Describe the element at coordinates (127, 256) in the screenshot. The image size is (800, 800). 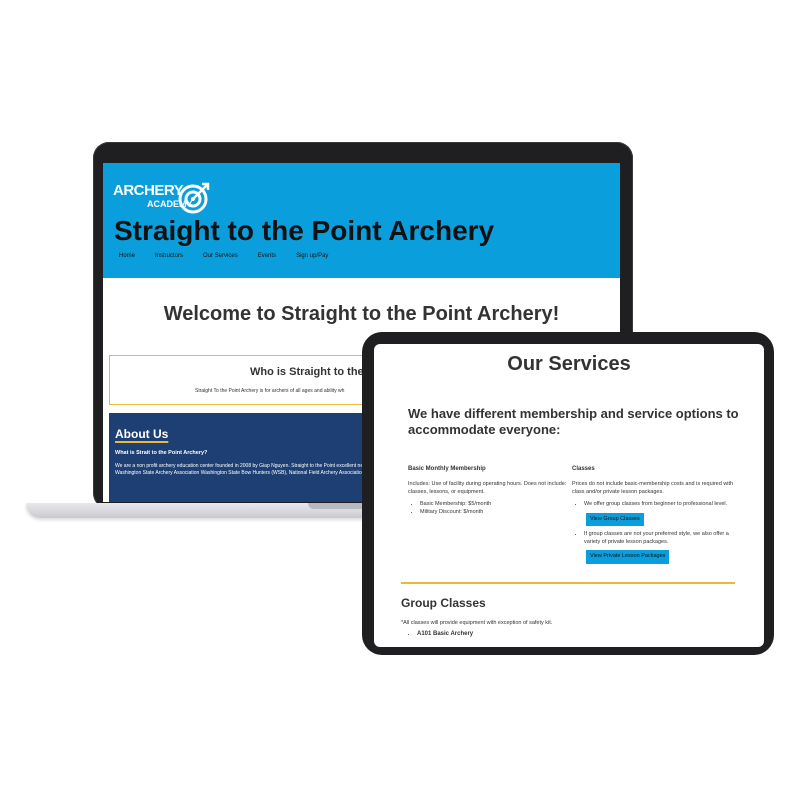
I see `nav-home: Home` at that location.